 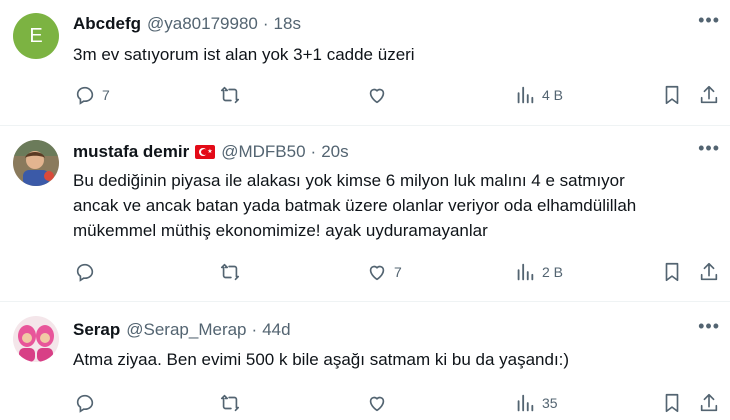 I want to click on display-name: Serap, so click(x=96, y=330).